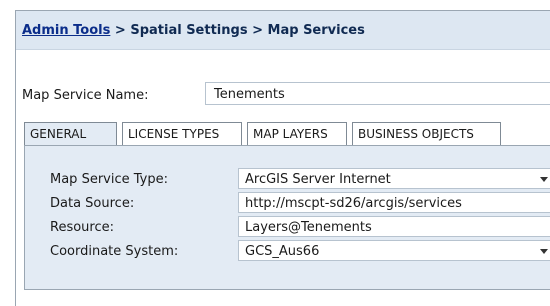 The image size is (550, 306). What do you see at coordinates (82, 227) in the screenshot?
I see `resource-label: Resource:` at bounding box center [82, 227].